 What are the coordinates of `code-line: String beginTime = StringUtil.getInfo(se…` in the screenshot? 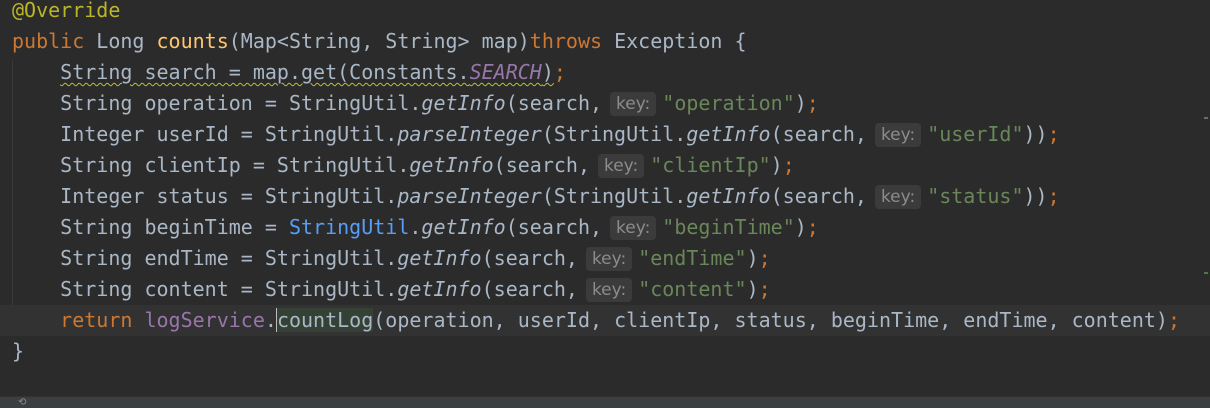 It's located at (605, 227).